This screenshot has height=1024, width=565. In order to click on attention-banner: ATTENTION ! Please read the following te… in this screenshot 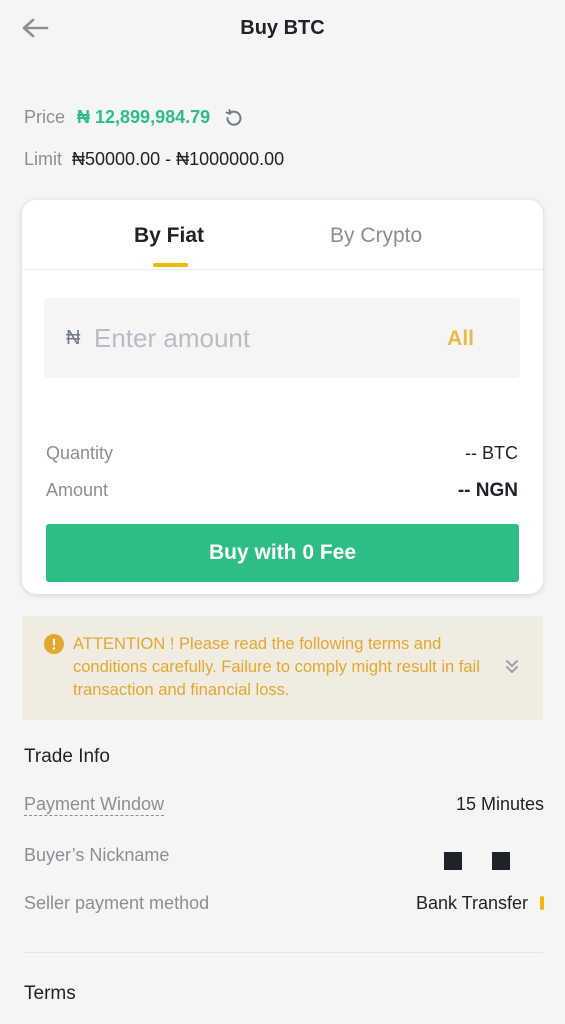, I will do `click(282, 668)`.